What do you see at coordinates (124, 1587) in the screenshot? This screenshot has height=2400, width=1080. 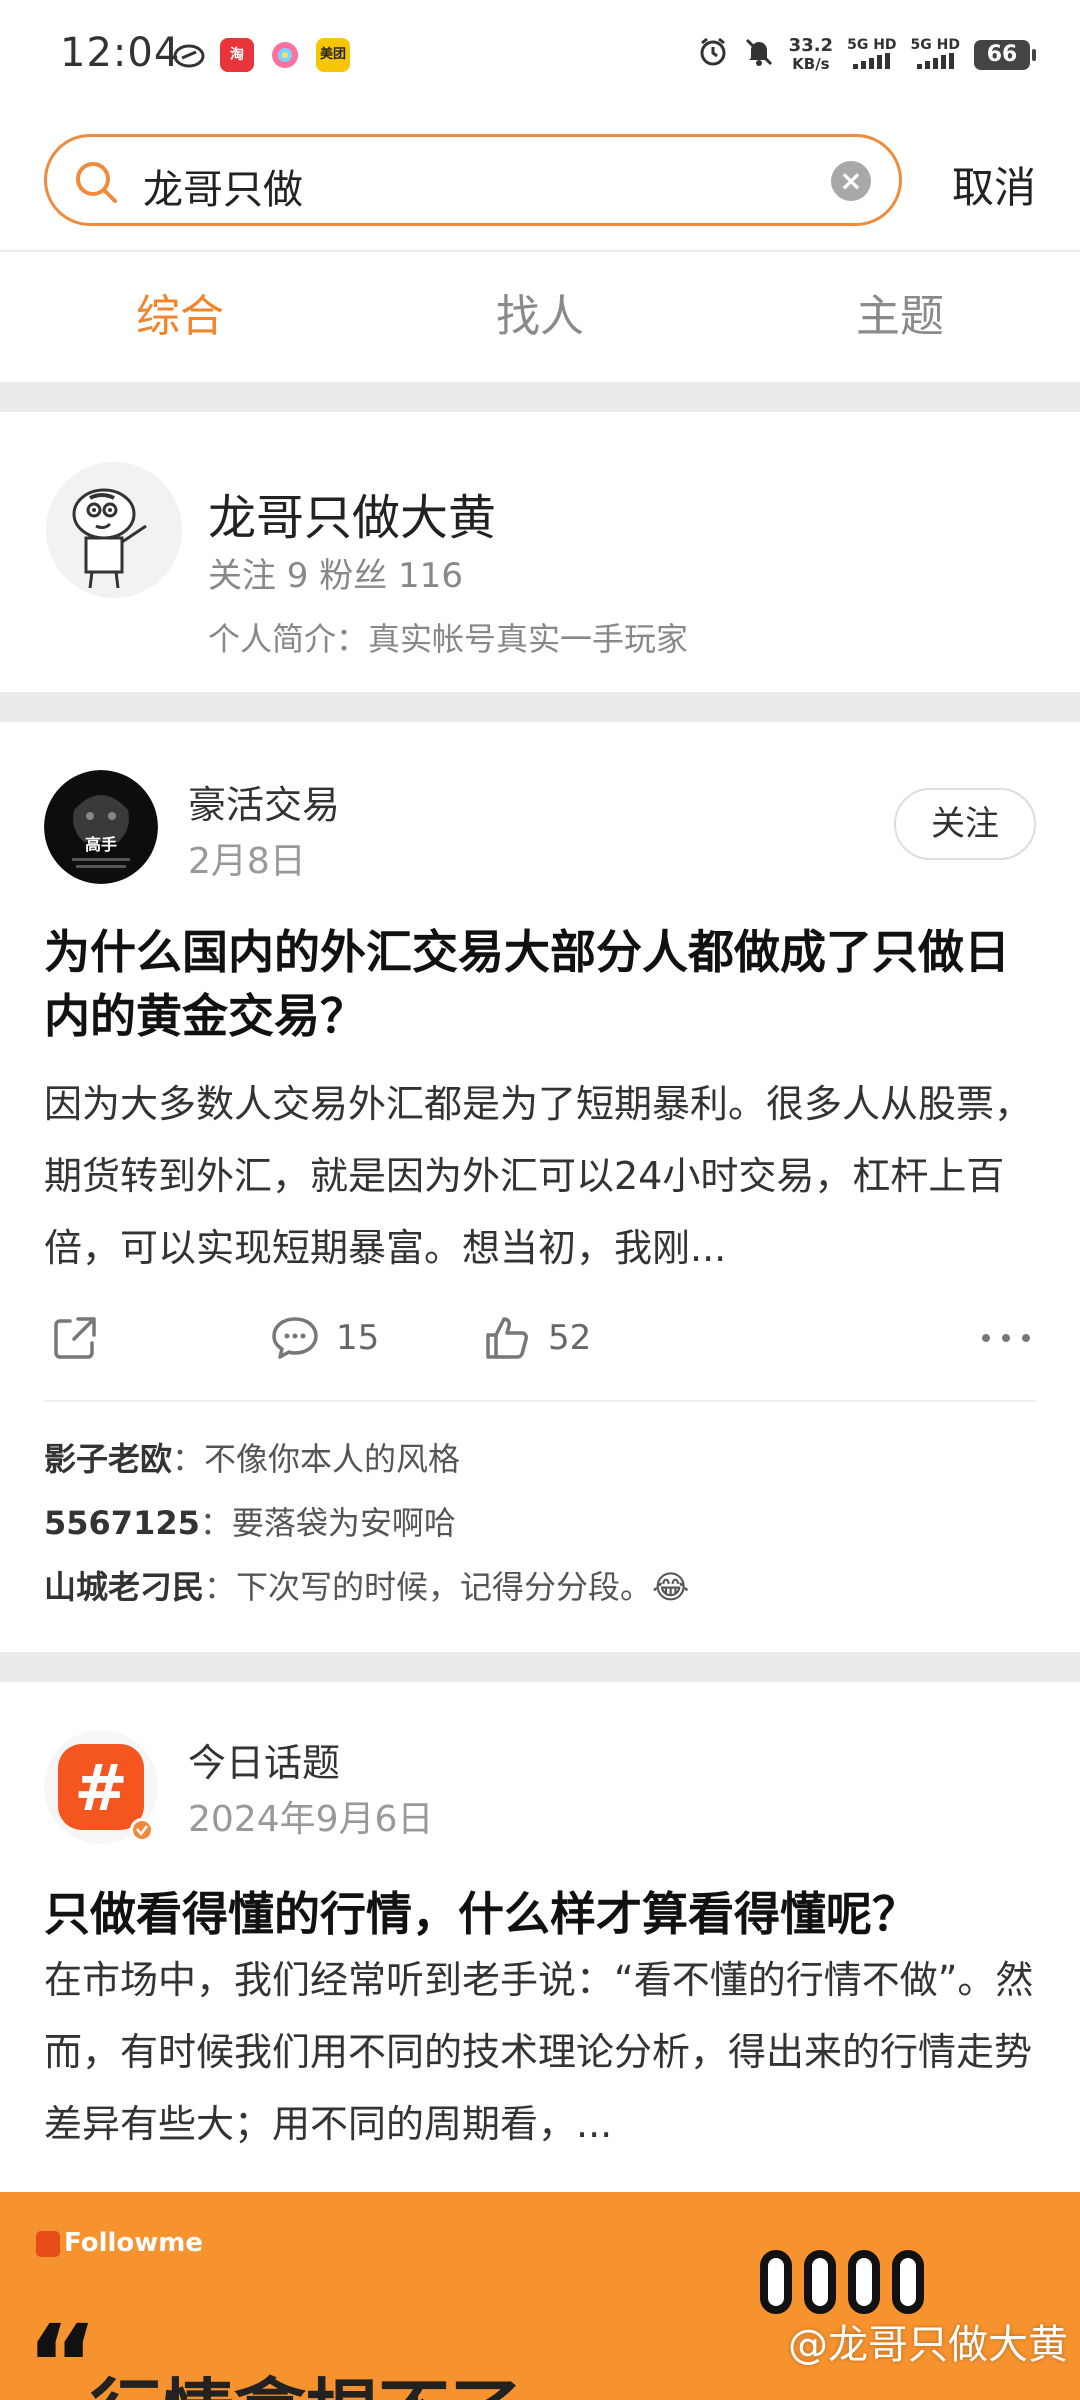 I see `comment-user: 山城老刁民` at bounding box center [124, 1587].